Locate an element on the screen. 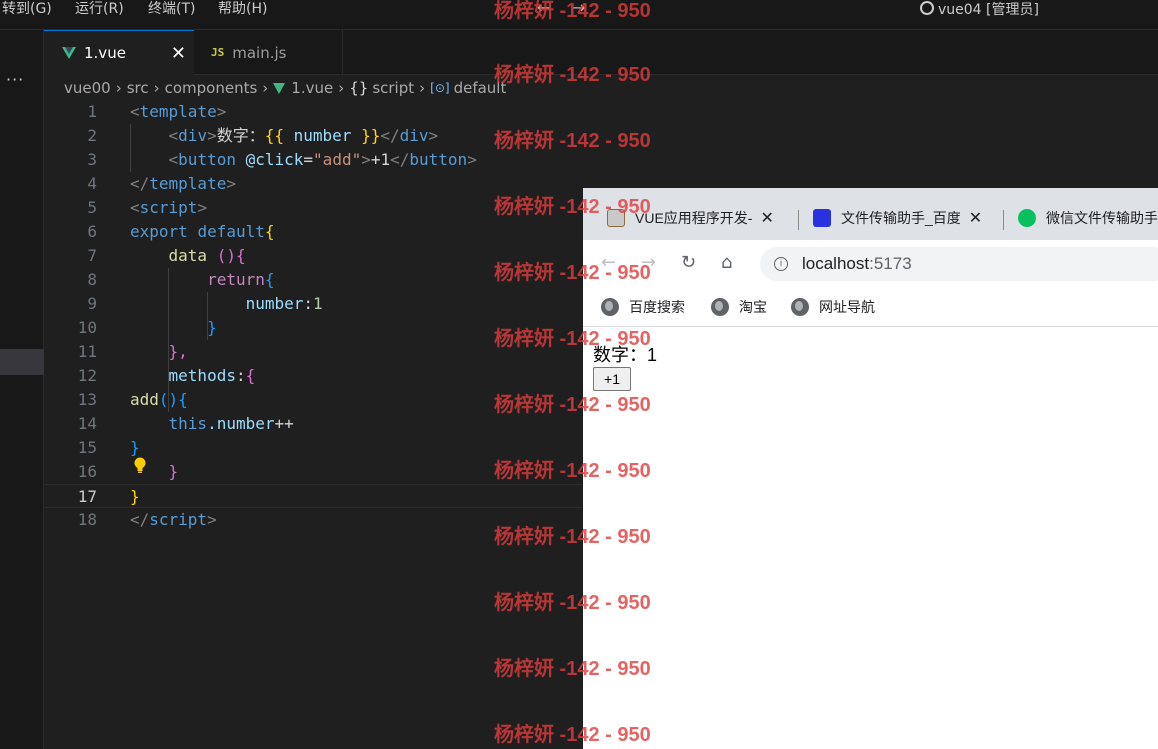 This screenshot has width=1158, height=749. menu-help: 帮助(H) is located at coordinates (242, 10).